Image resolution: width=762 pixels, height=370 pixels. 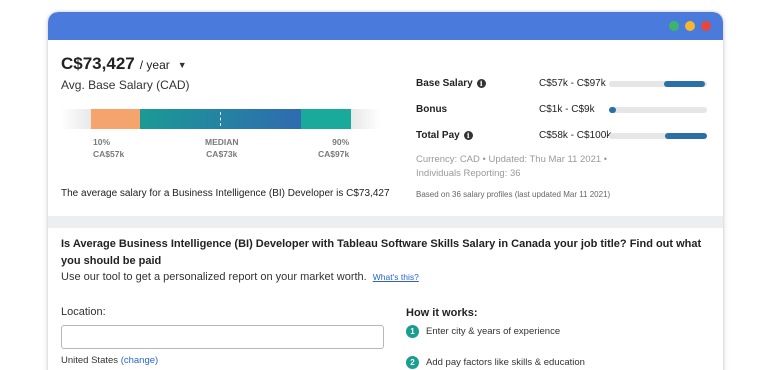 What do you see at coordinates (412, 362) in the screenshot?
I see `step-number-badge: 2` at bounding box center [412, 362].